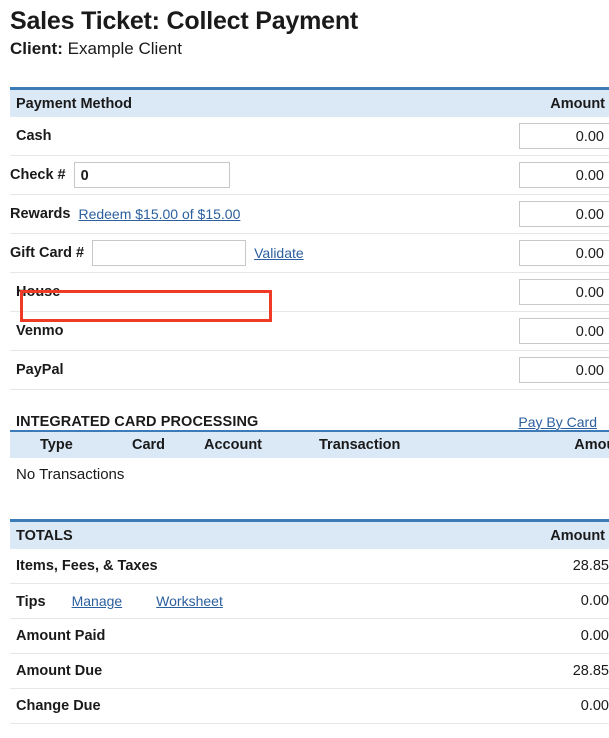  What do you see at coordinates (261, 444) in the screenshot?
I see `column-header-account: Account` at bounding box center [261, 444].